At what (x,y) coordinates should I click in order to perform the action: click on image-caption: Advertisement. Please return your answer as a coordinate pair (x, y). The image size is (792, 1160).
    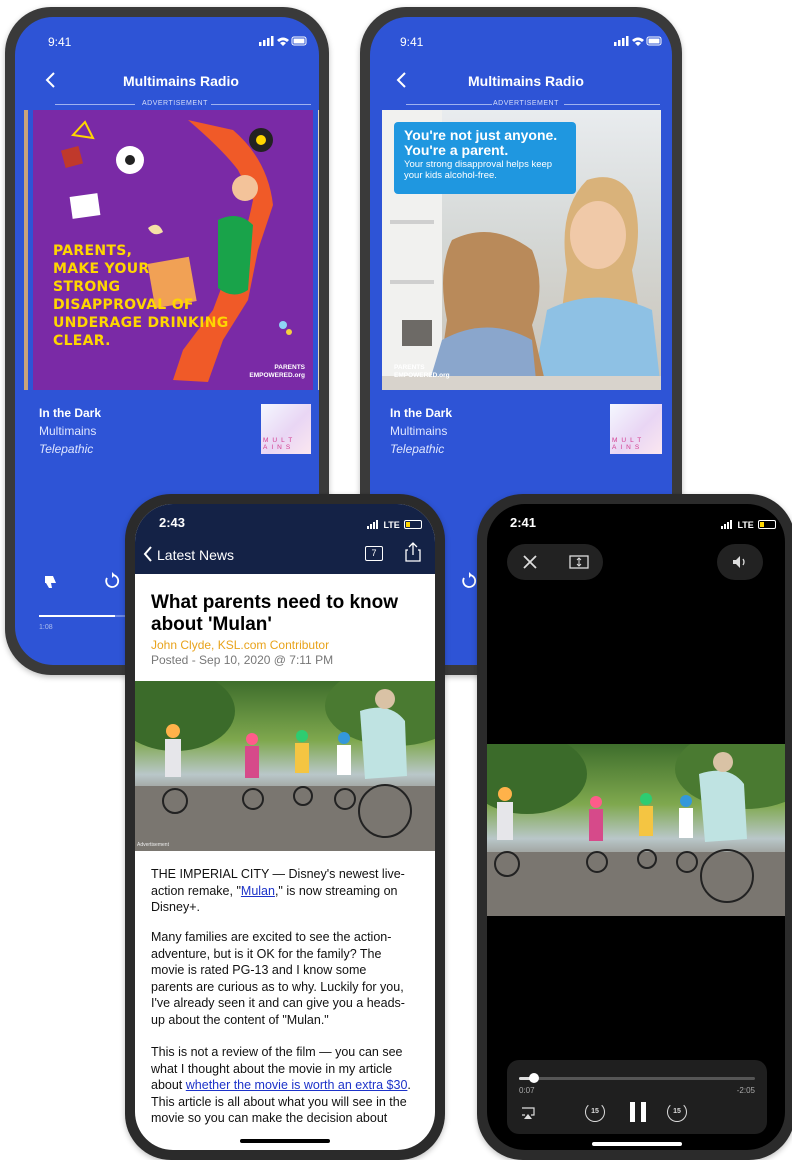
    Looking at the image, I should click on (153, 845).